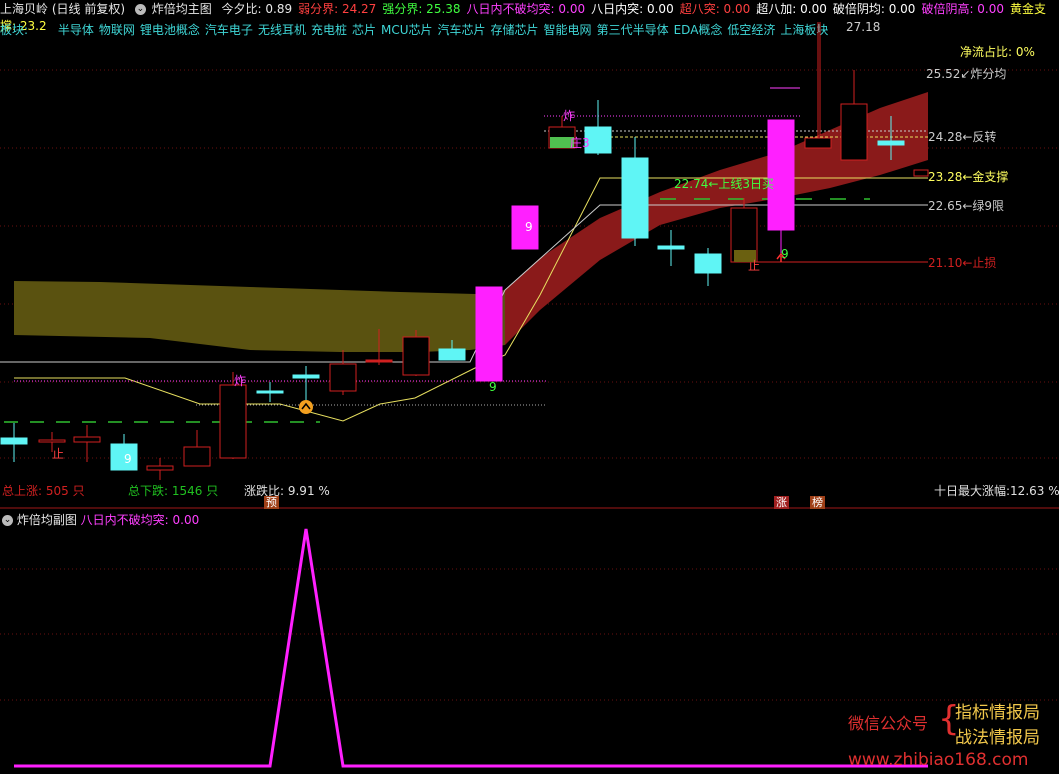  I want to click on price-label-16: 9, so click(785, 254).